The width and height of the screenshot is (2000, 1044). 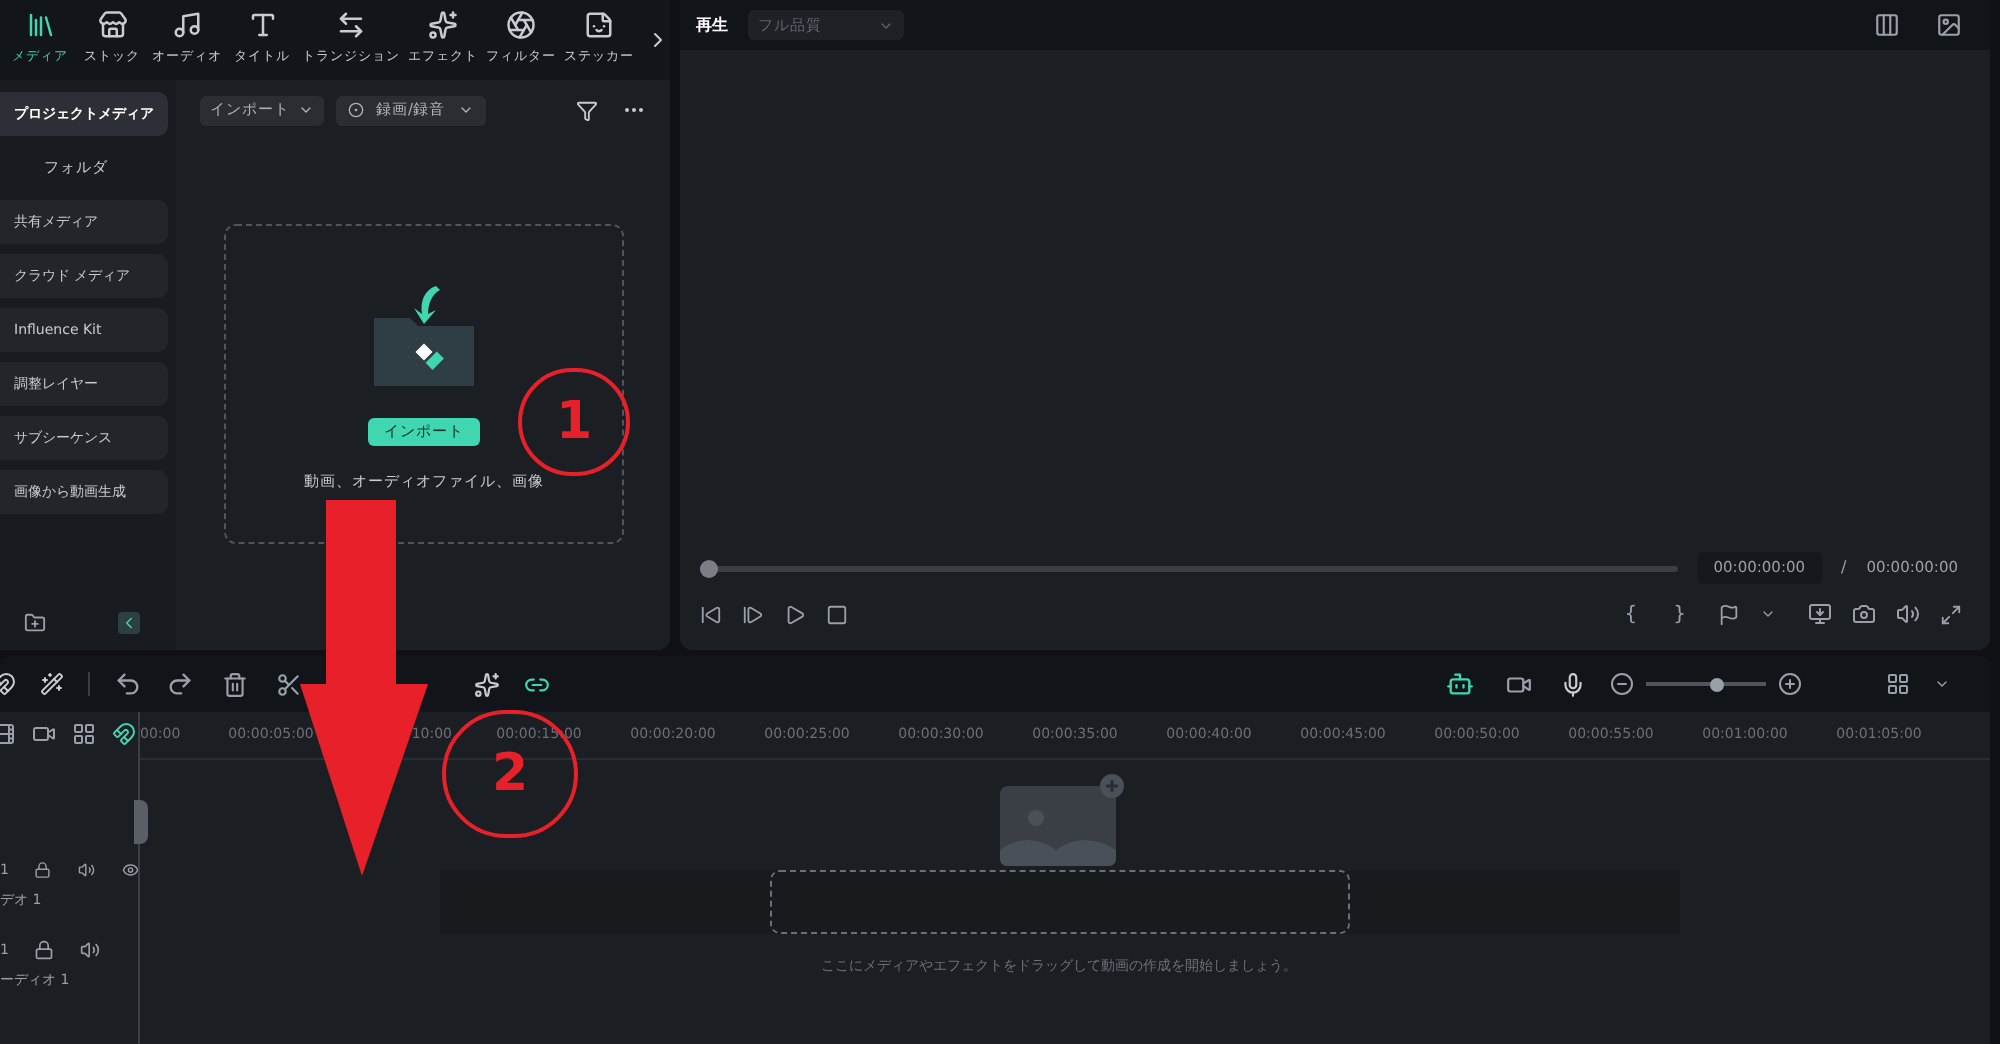 I want to click on progress-track, so click(x=1189, y=568).